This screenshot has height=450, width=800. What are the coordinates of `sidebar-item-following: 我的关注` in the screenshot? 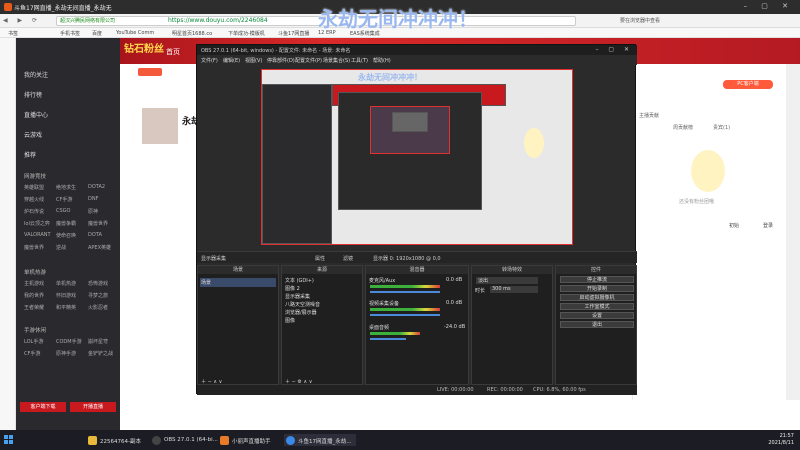 It's located at (36, 74).